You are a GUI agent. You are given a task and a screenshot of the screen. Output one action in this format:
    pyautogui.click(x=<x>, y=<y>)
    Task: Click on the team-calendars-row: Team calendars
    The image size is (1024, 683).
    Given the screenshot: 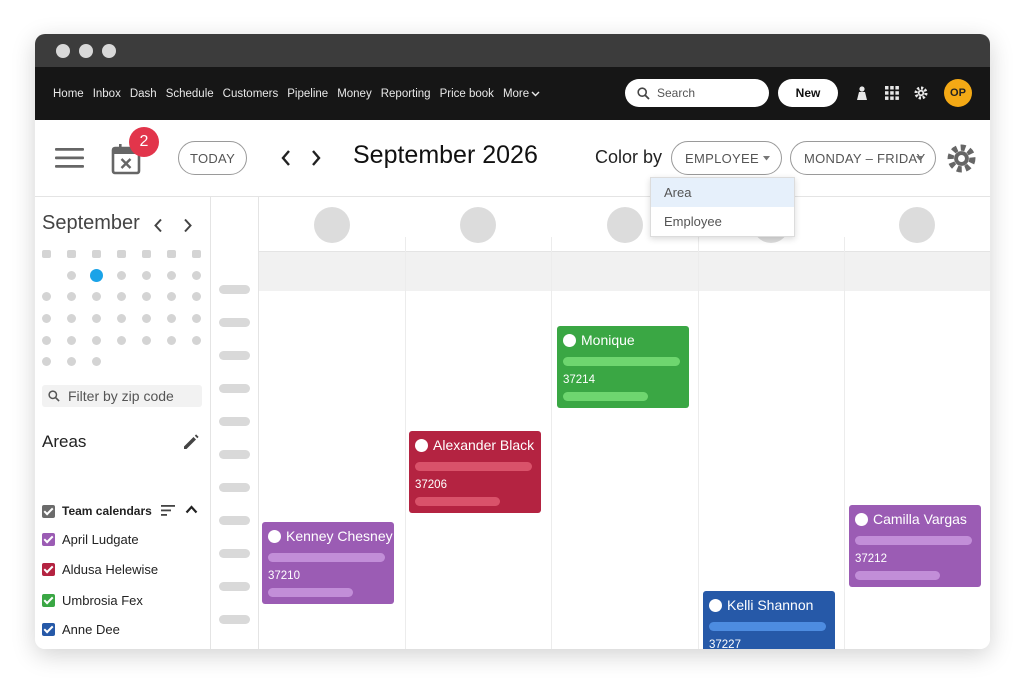 What is the action you would take?
    pyautogui.click(x=97, y=511)
    